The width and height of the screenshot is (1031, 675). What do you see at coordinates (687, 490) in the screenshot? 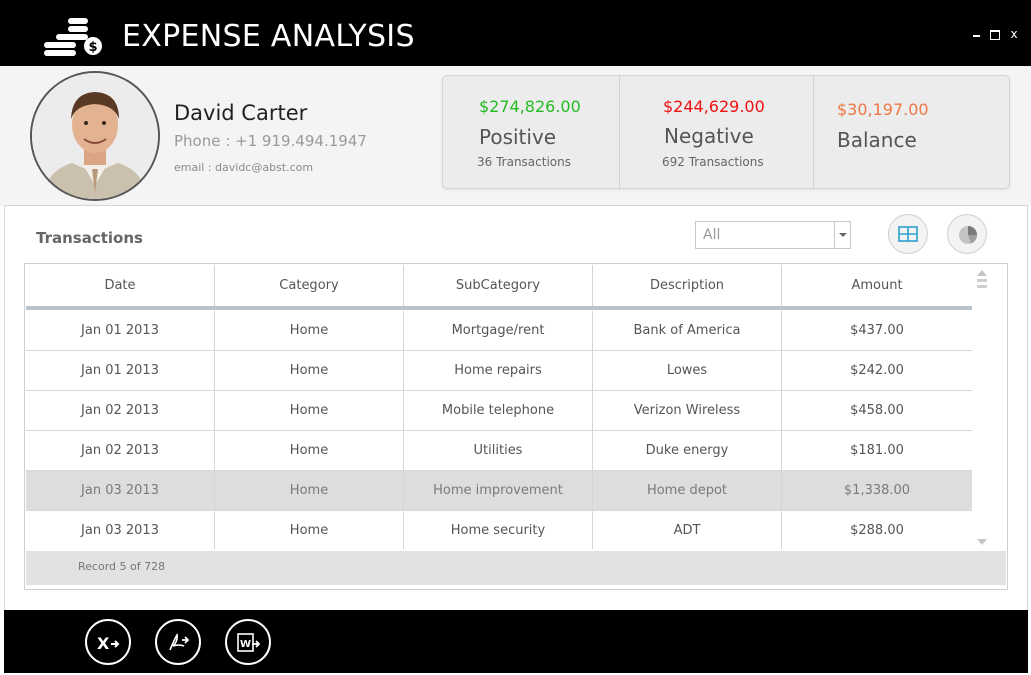
I see `cell-description: Home depot` at bounding box center [687, 490].